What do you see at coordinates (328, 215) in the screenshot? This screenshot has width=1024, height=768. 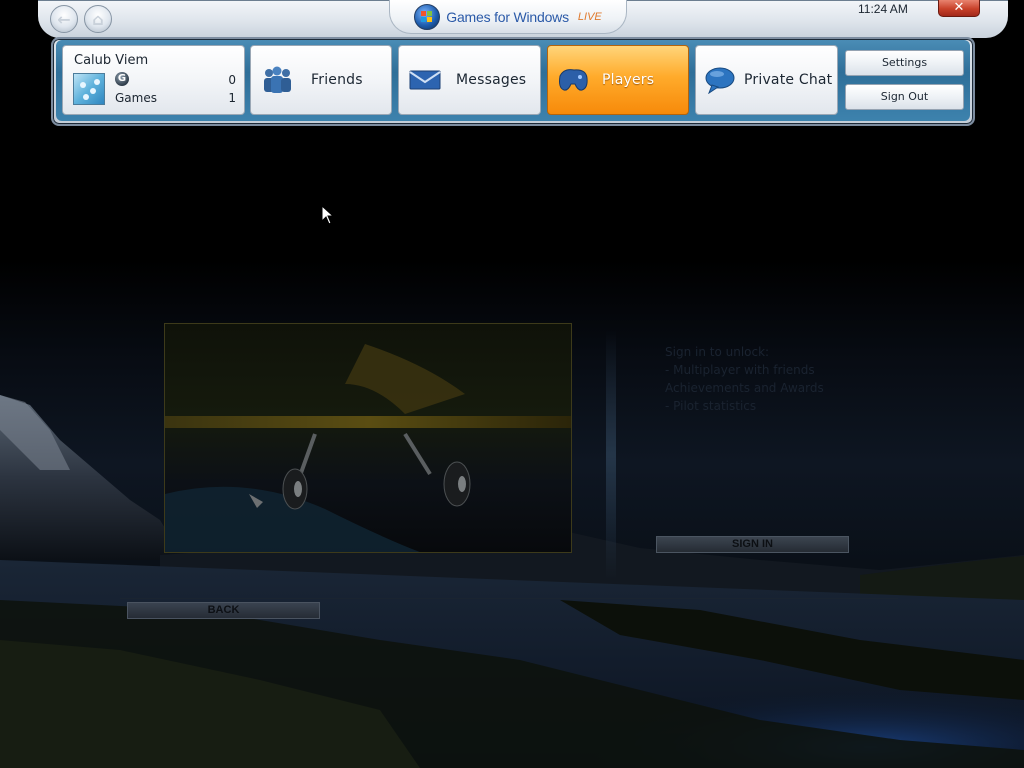 I see `mouse-cursor-icon` at bounding box center [328, 215].